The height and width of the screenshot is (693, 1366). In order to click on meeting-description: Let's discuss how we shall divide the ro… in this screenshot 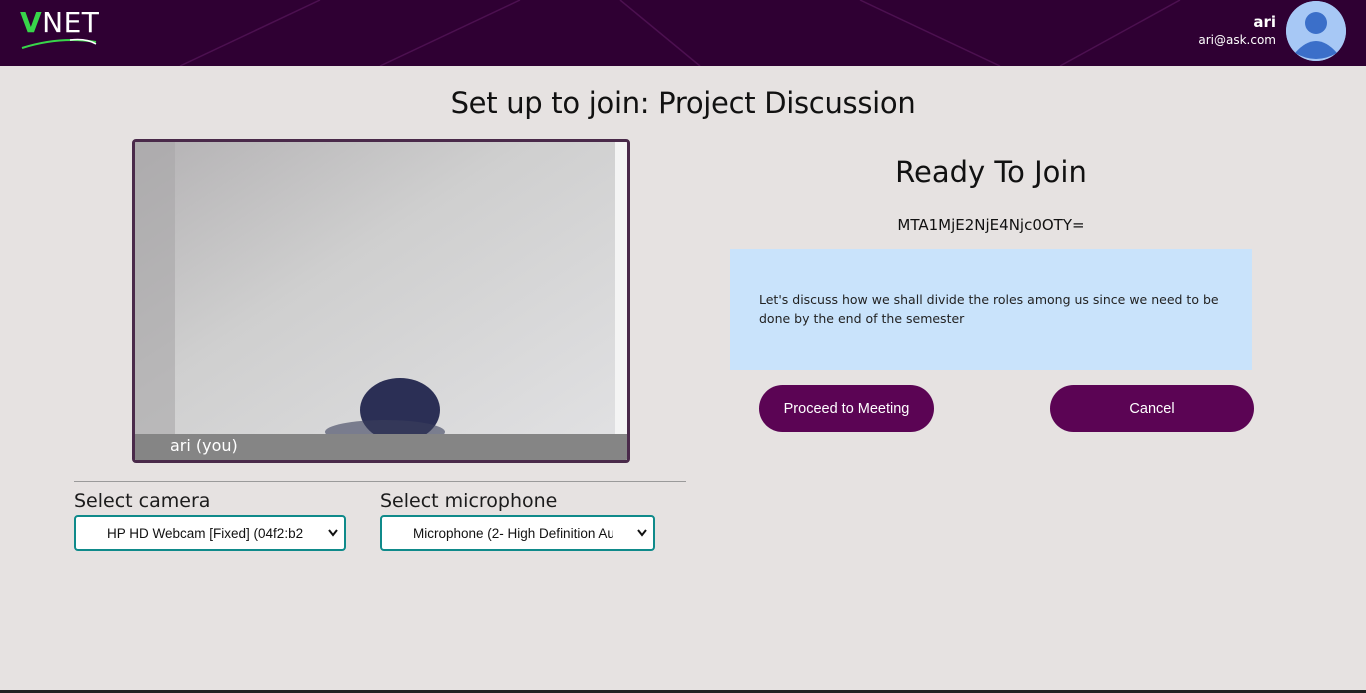, I will do `click(991, 309)`.